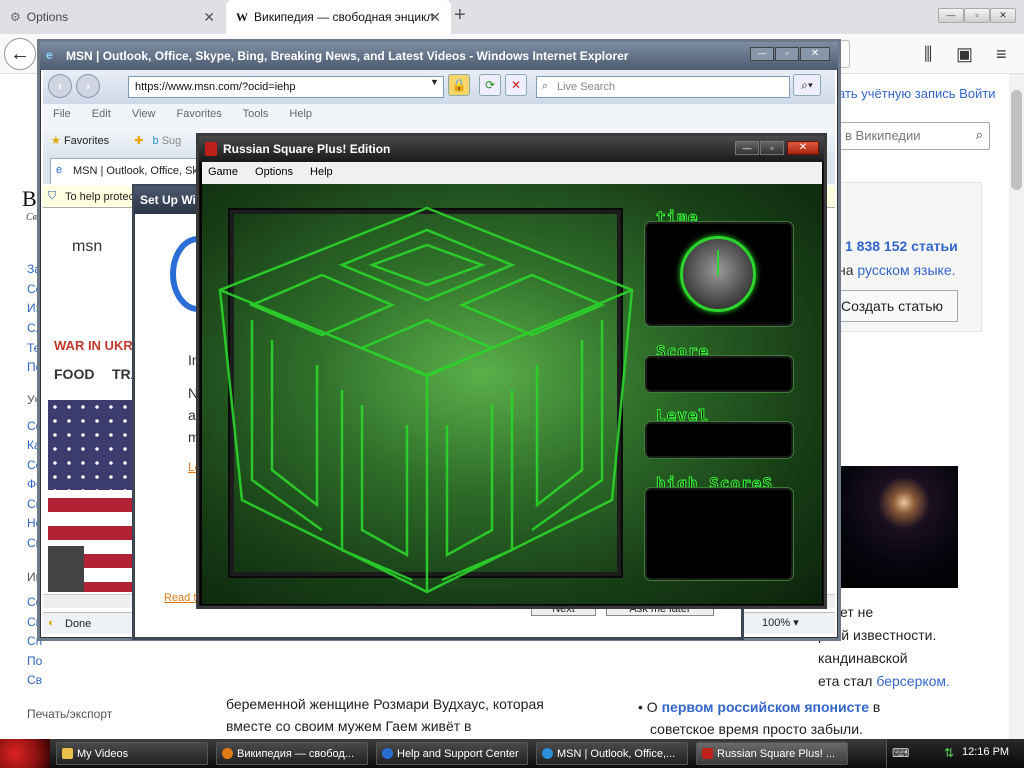 The height and width of the screenshot is (768, 1024). Describe the element at coordinates (33, 348) in the screenshot. I see `sidebar-link: Те` at that location.